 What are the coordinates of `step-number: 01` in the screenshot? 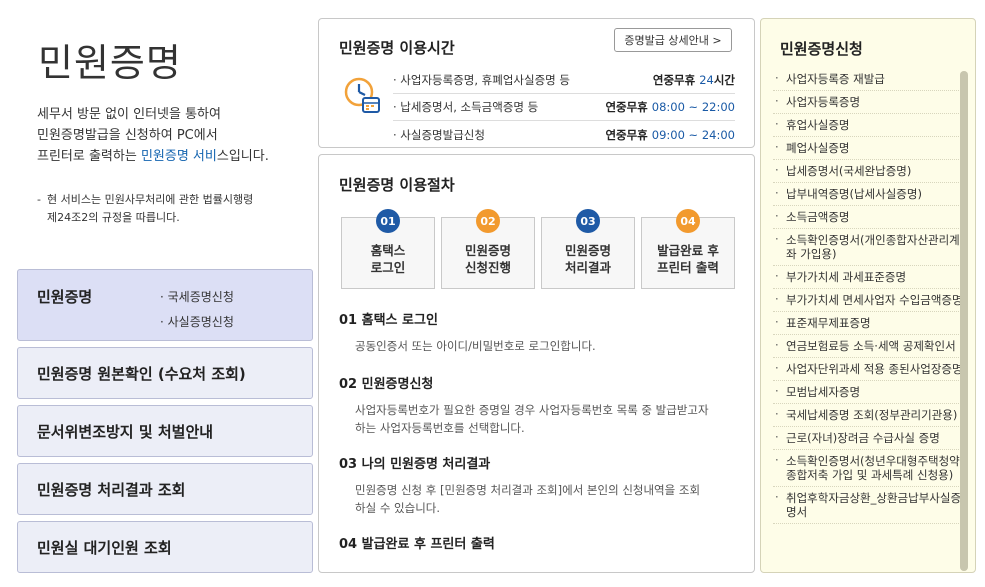 It's located at (388, 221).